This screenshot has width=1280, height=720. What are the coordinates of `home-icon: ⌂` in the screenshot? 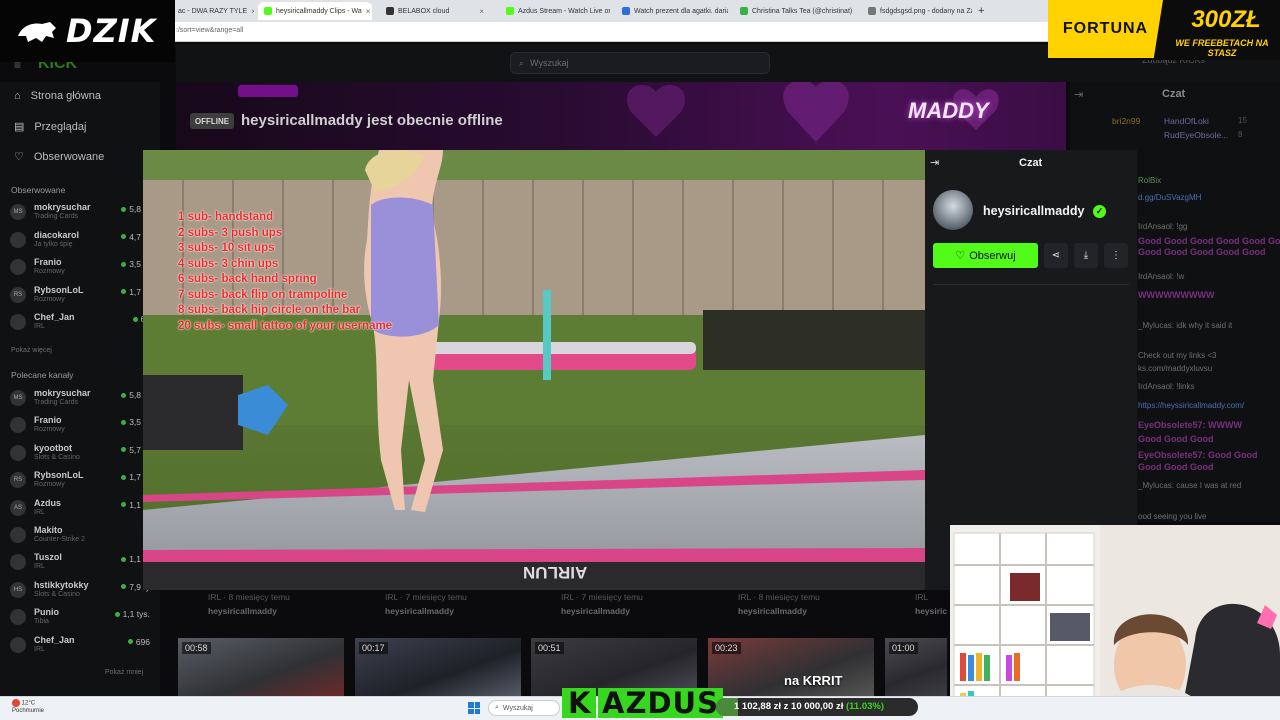 It's located at (17, 96).